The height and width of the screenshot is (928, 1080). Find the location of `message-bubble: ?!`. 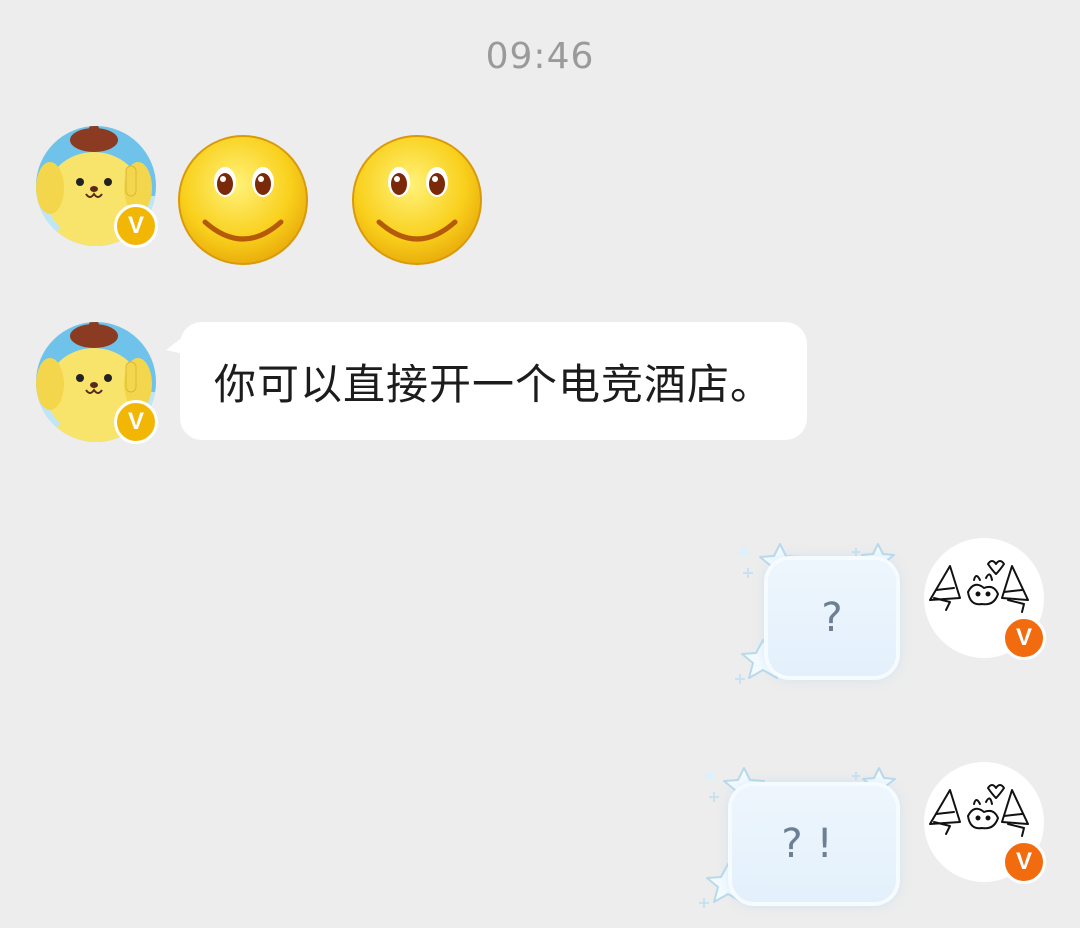

message-bubble: ?! is located at coordinates (814, 844).